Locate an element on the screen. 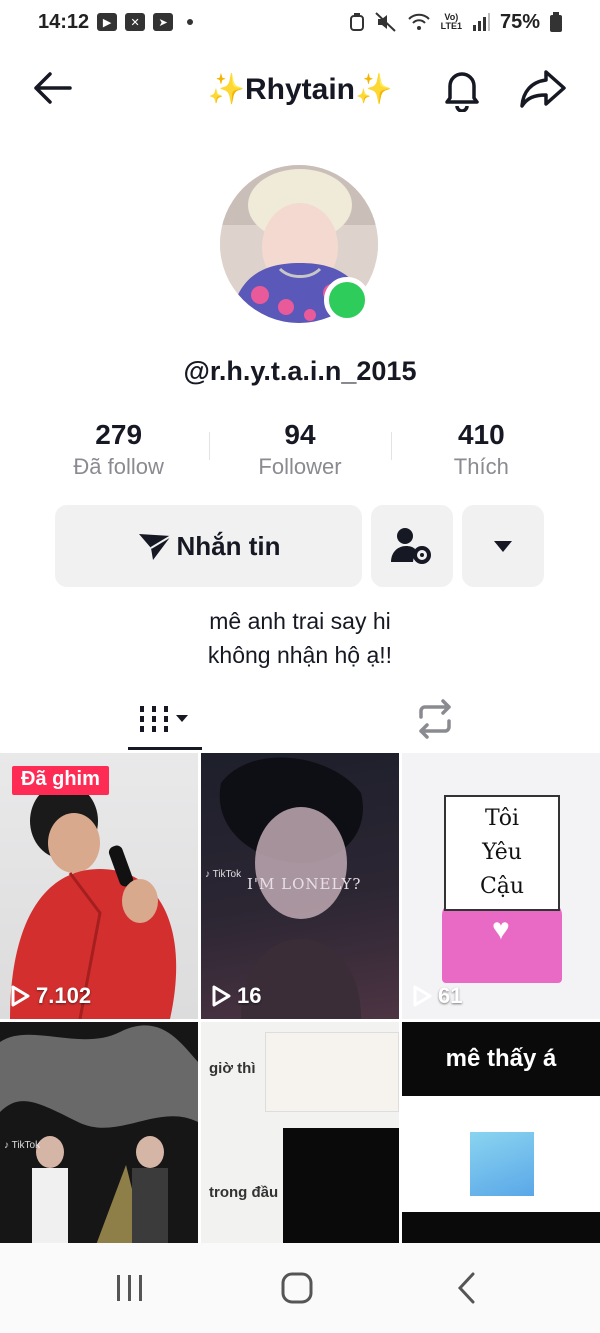  system-back-button is located at coordinates (466, 1288).